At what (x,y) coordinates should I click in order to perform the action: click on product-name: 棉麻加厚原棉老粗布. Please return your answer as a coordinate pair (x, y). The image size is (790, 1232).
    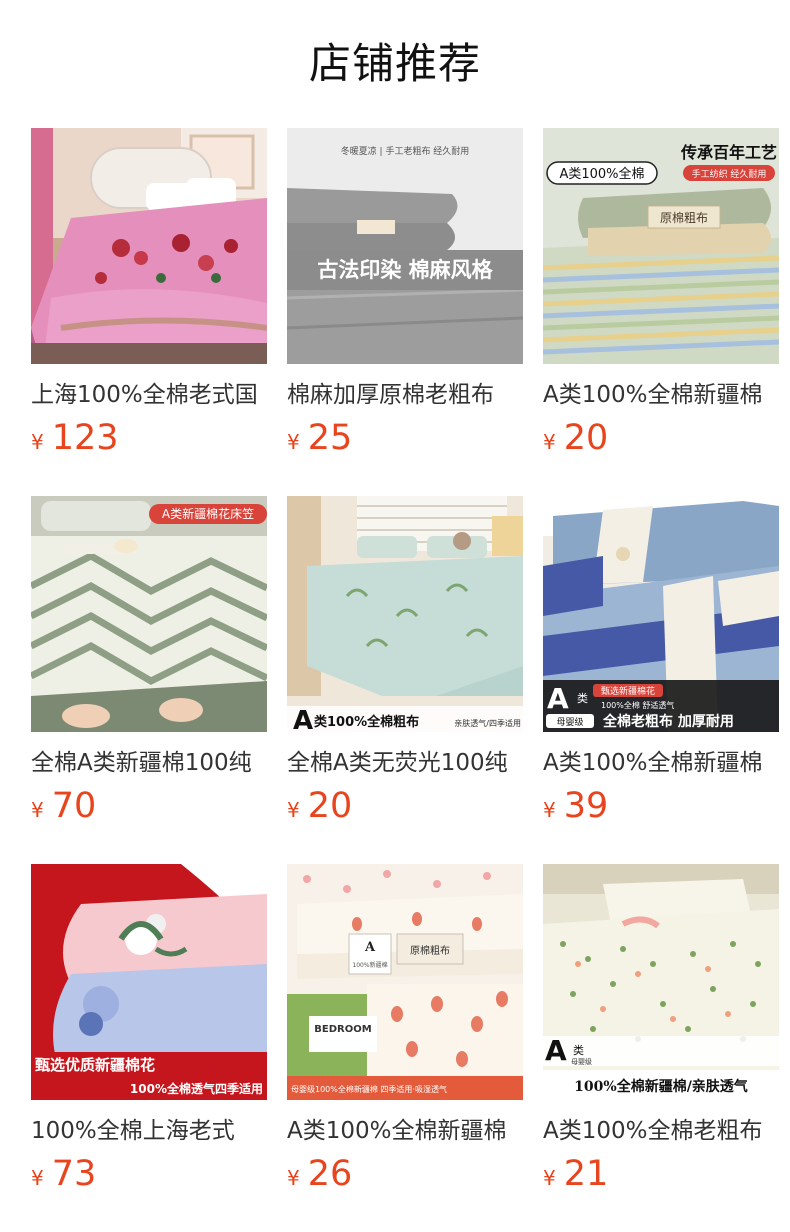
    Looking at the image, I should click on (405, 395).